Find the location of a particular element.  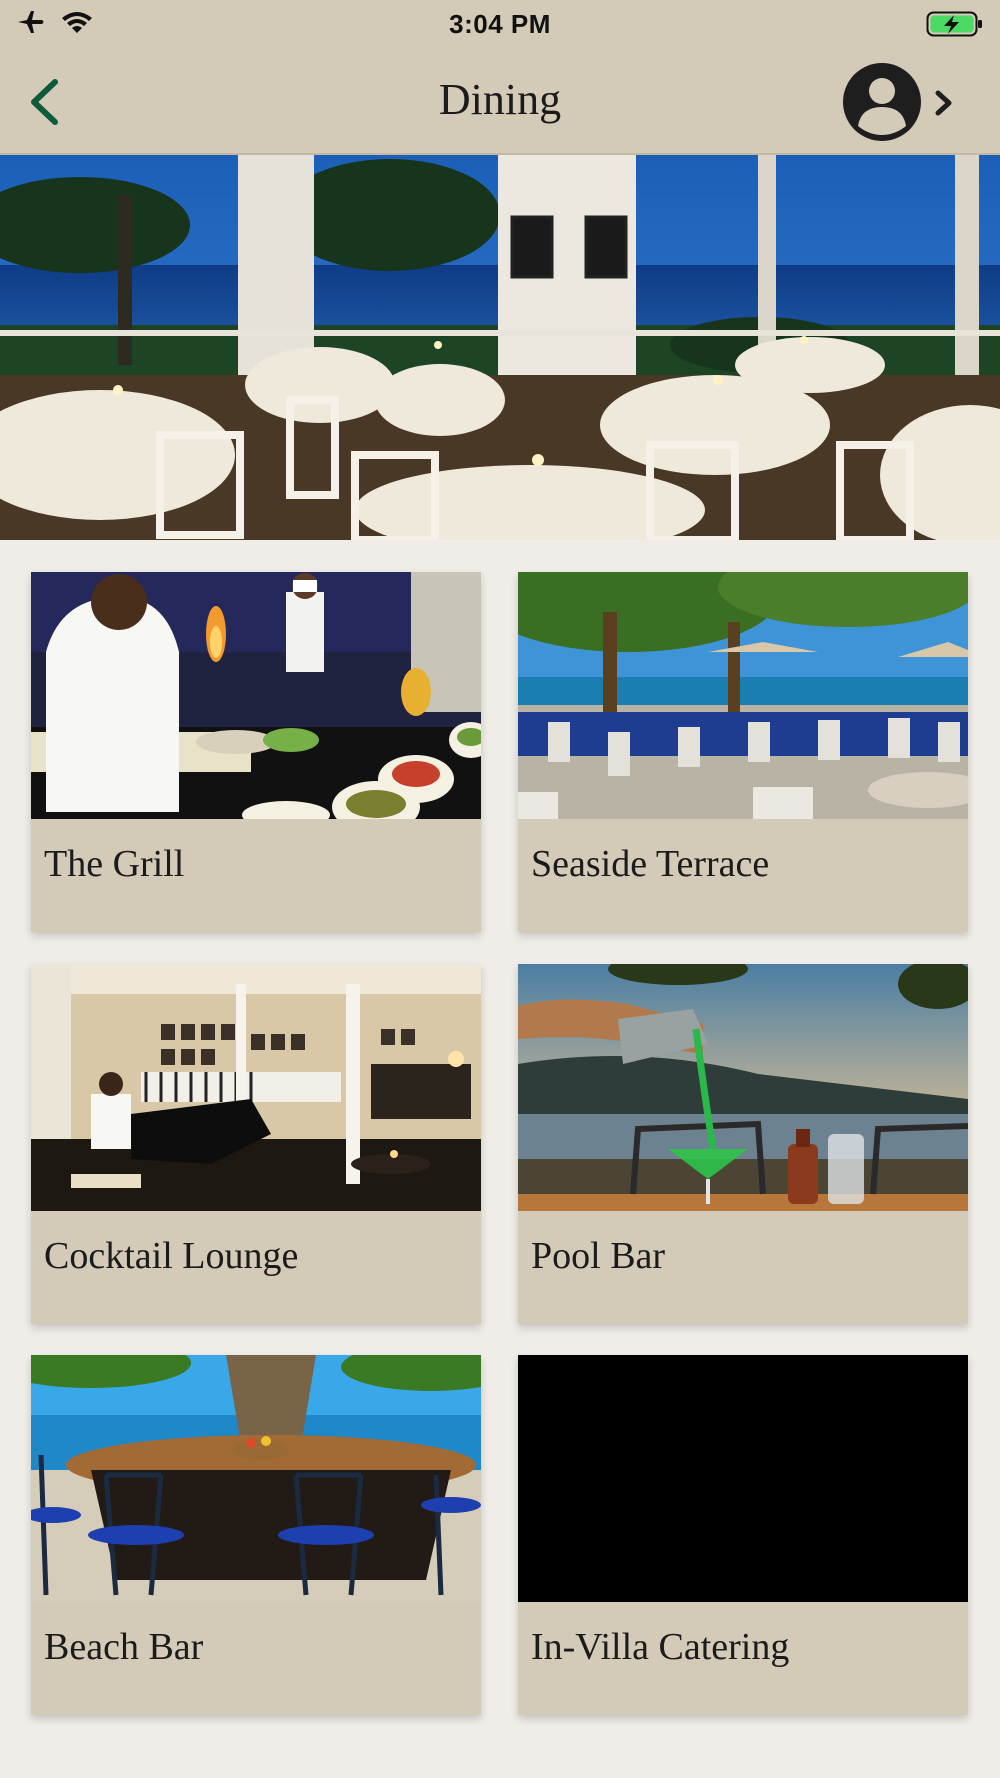

nav-bar: Dining is located at coordinates (500, 102).